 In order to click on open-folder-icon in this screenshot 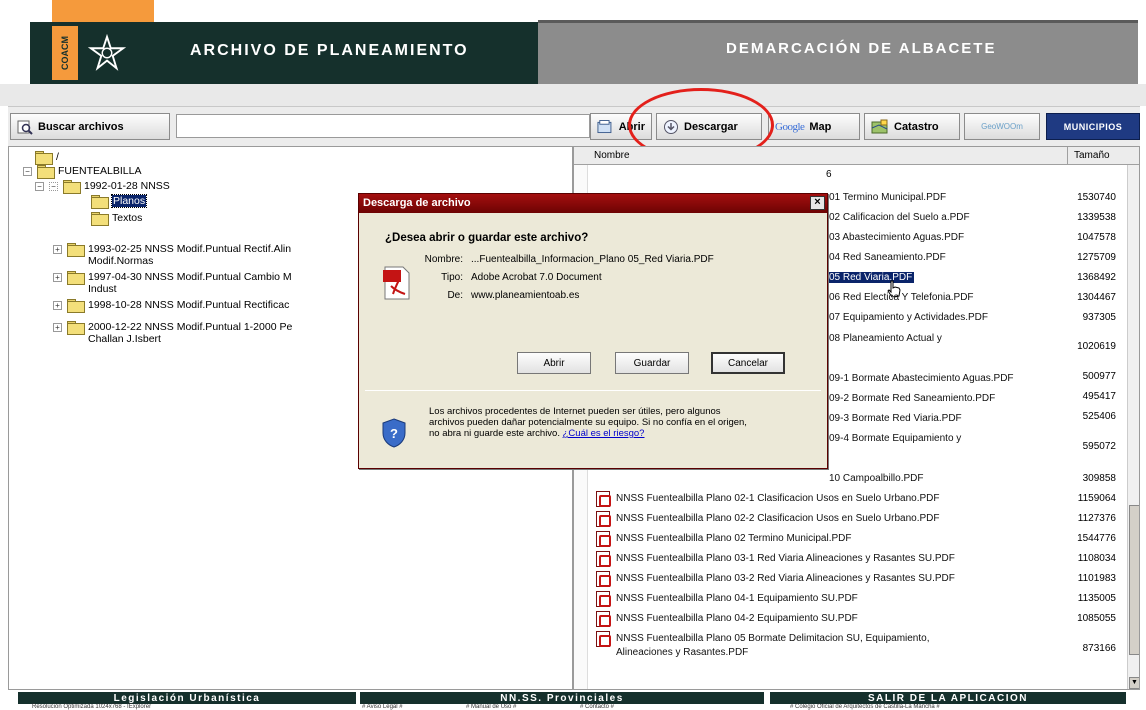, I will do `click(604, 126)`.